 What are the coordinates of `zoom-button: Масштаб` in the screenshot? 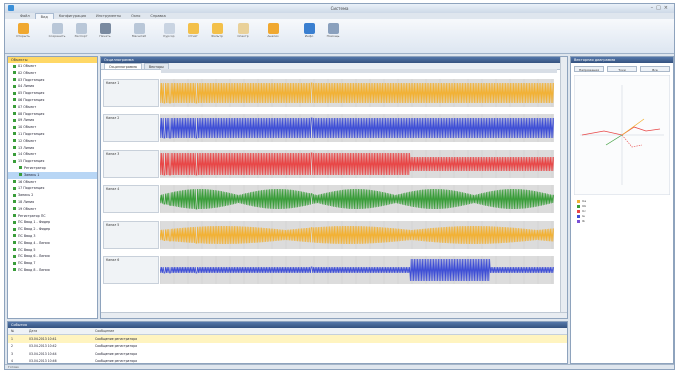 It's located at (139, 35).